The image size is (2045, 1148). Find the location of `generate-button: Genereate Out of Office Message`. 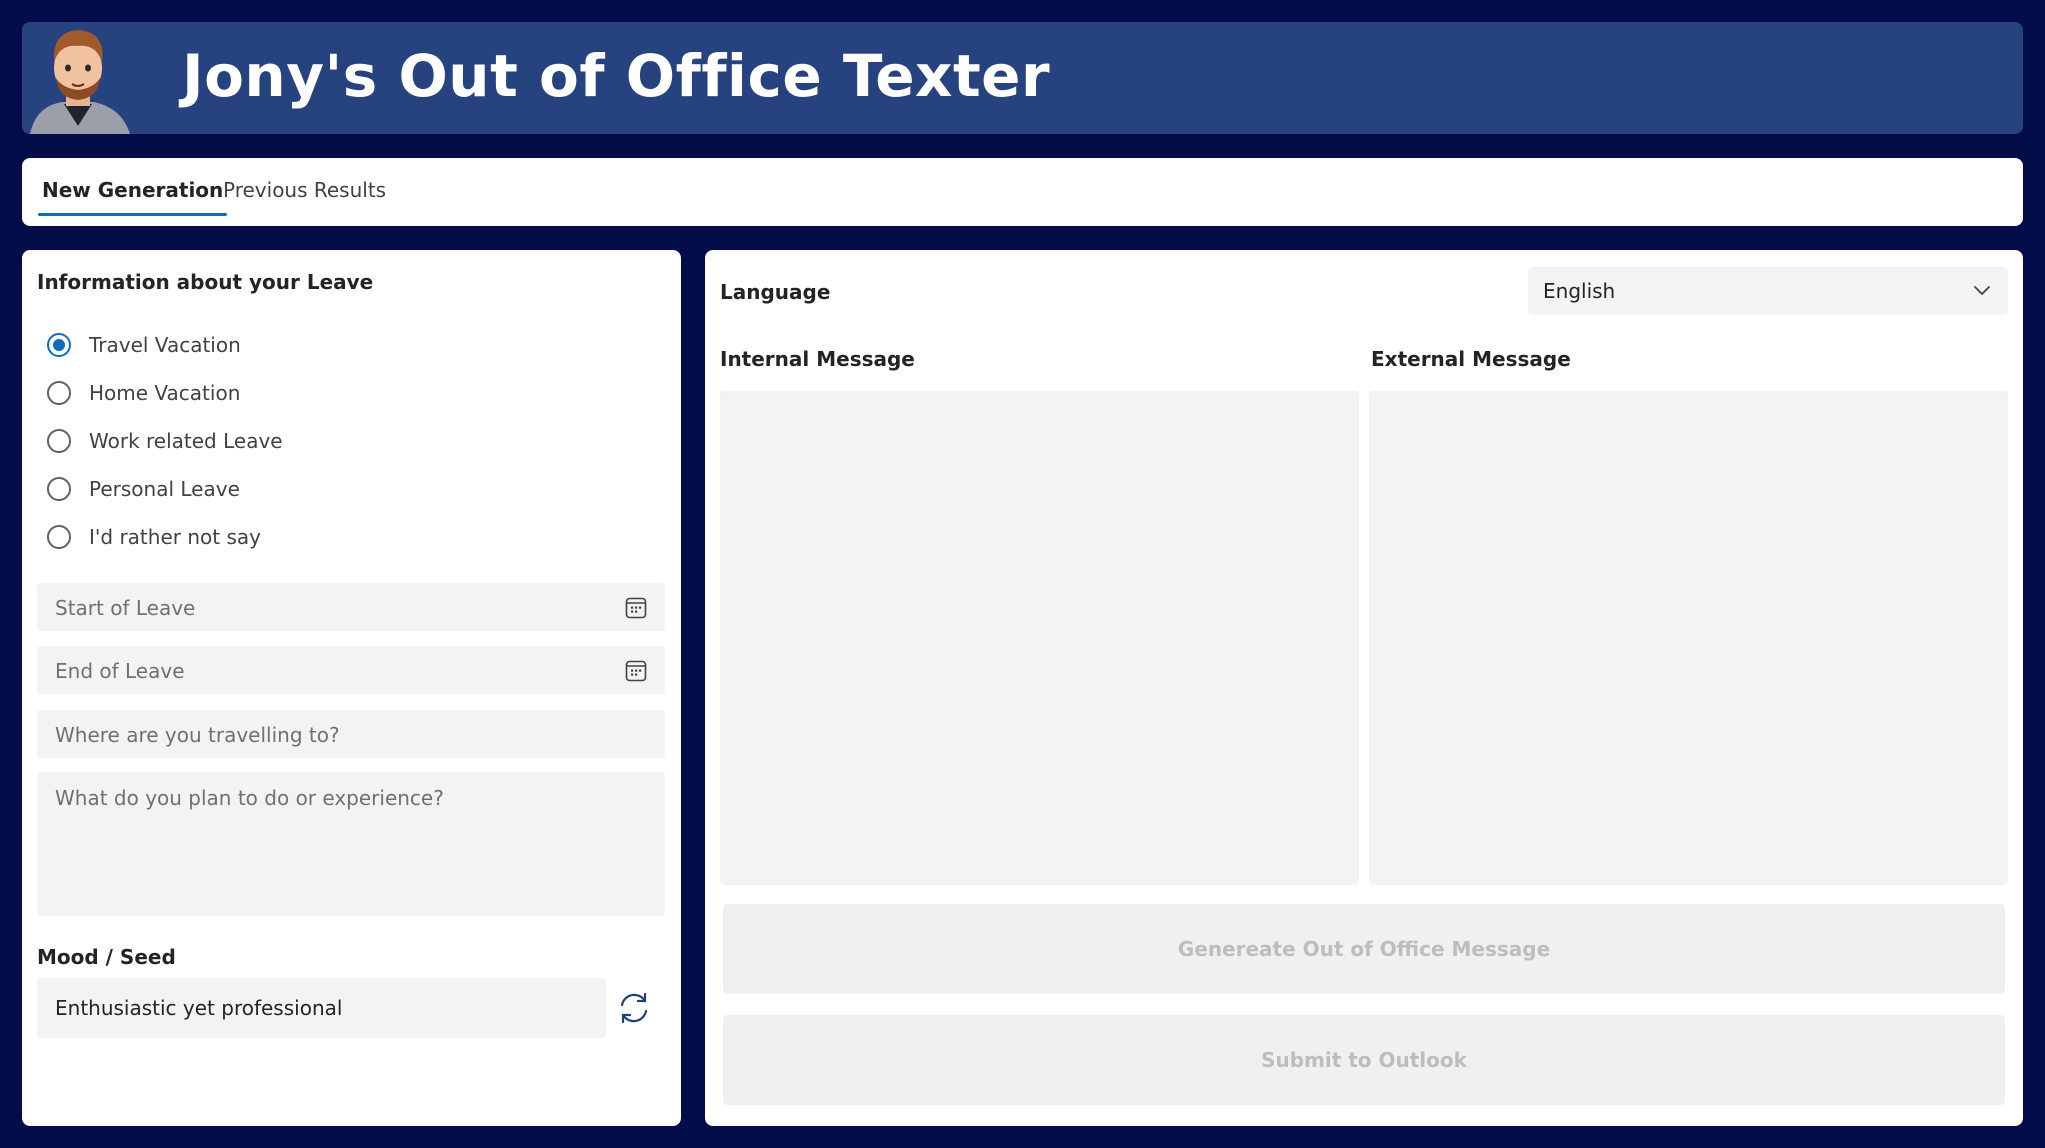

generate-button: Genereate Out of Office Message is located at coordinates (1364, 949).